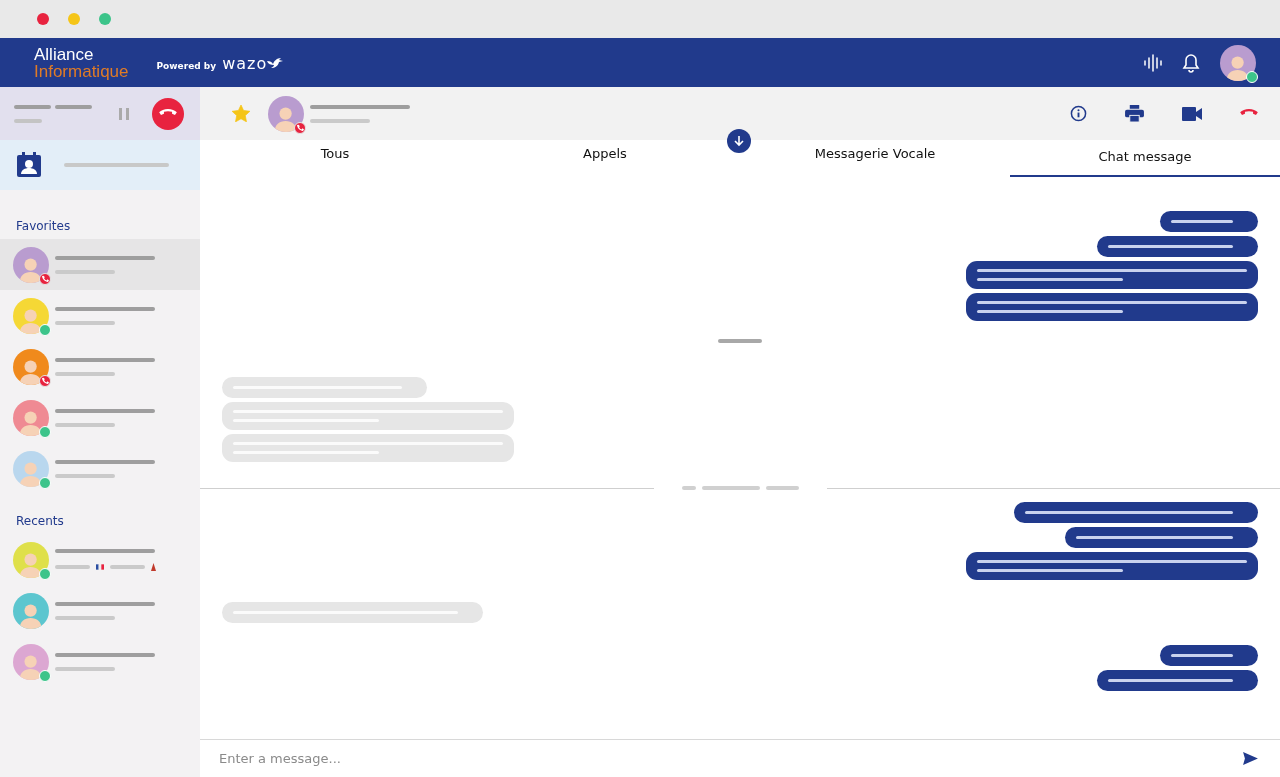 This screenshot has height=777, width=1280. I want to click on pause-icon, so click(124, 113).